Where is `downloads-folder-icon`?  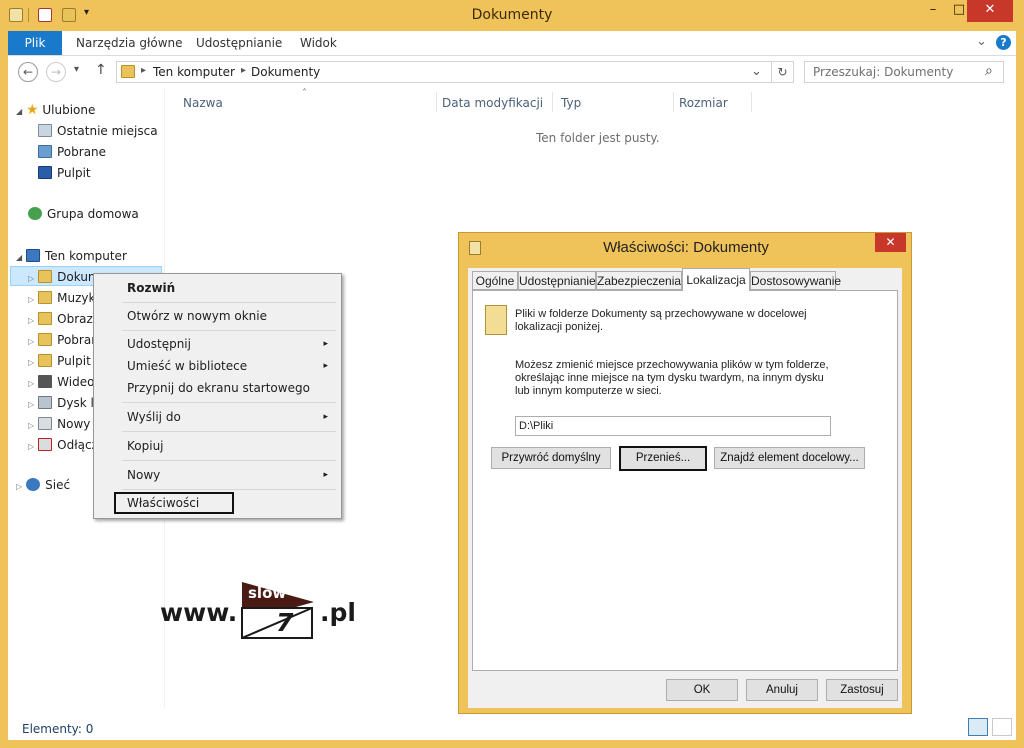 downloads-folder-icon is located at coordinates (45, 339).